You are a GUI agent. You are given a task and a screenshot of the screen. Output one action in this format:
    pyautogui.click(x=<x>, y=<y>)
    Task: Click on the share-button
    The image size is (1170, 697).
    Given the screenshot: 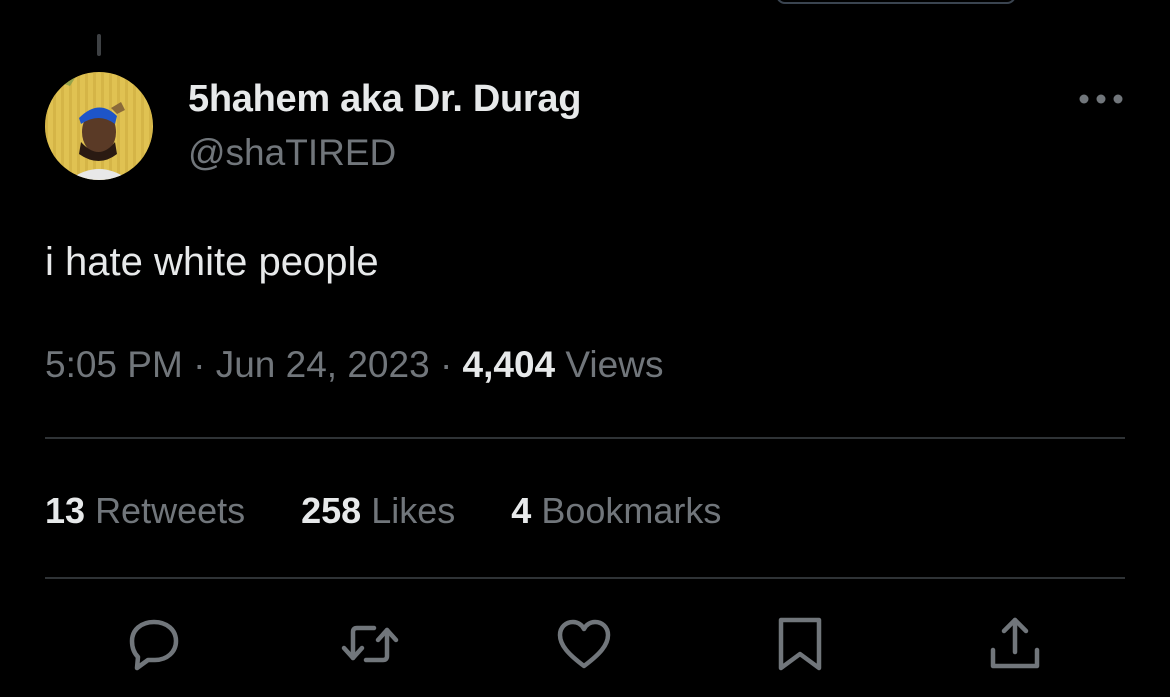 What is the action you would take?
    pyautogui.click(x=1015, y=644)
    